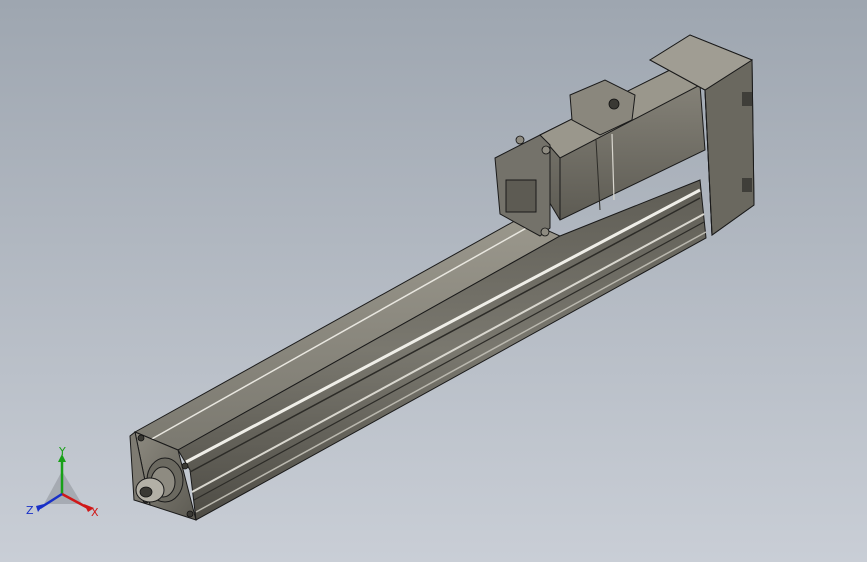  I want to click on y-axis-label: Y, so click(62, 452).